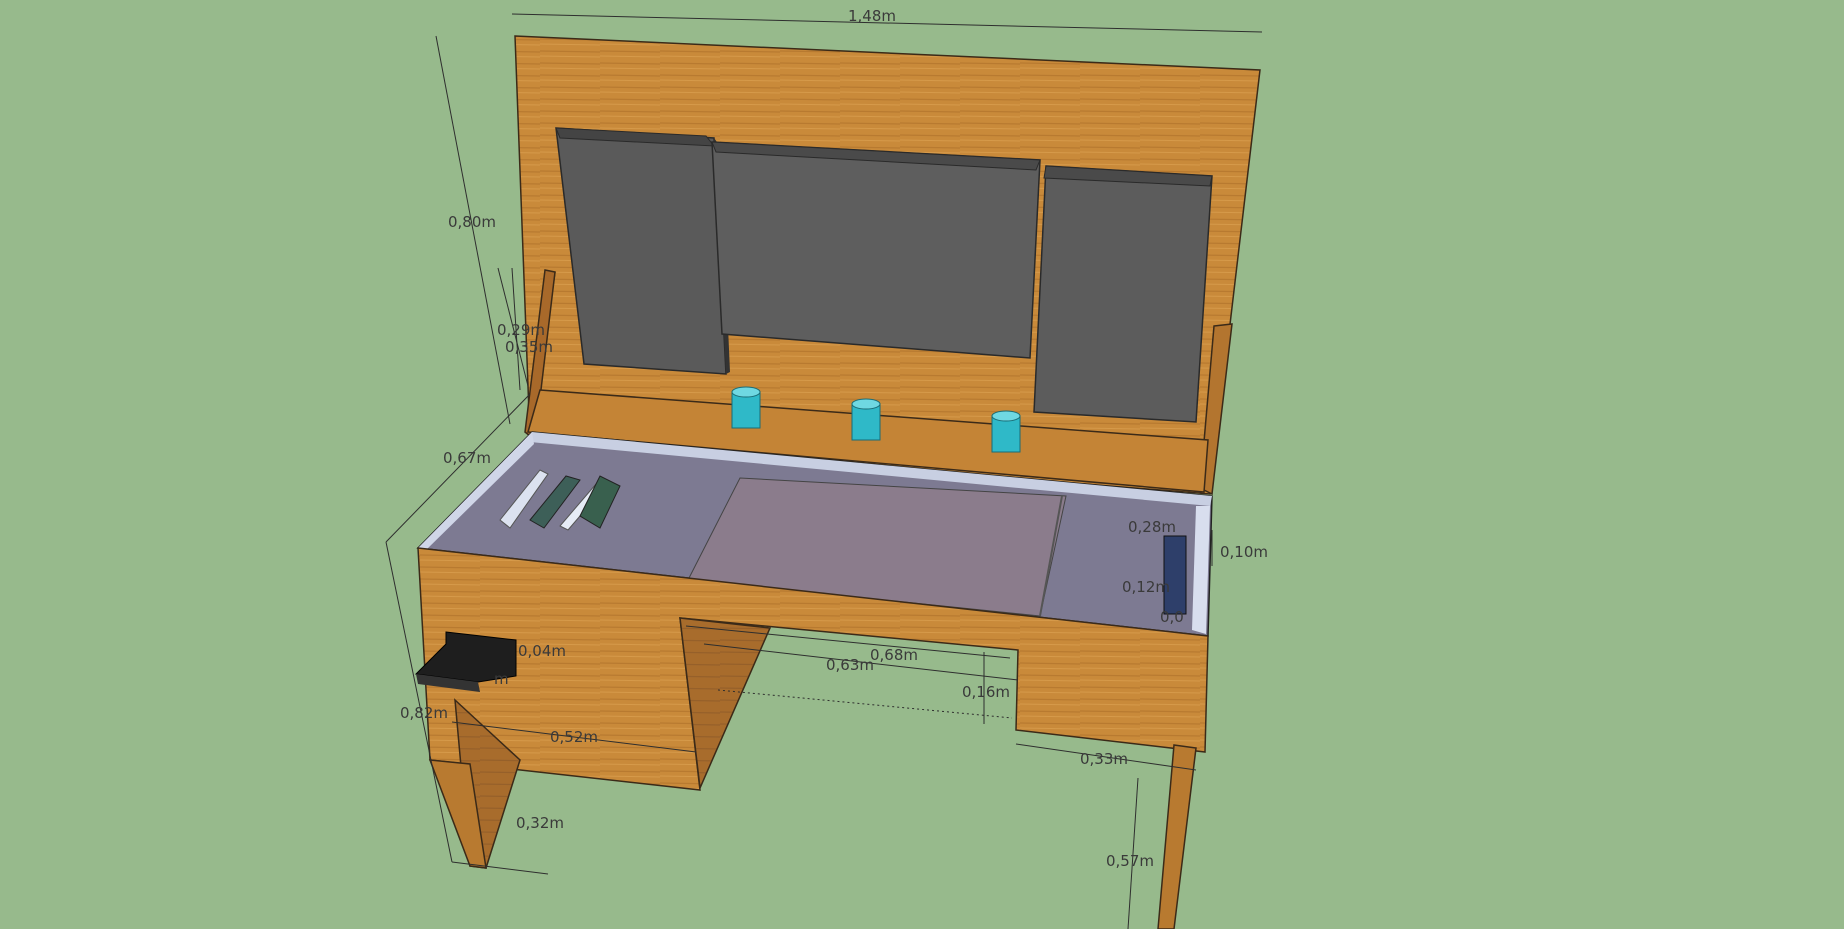 Image resolution: width=1844 pixels, height=929 pixels. I want to click on dim-inner-c: 0,0, so click(1172, 617).